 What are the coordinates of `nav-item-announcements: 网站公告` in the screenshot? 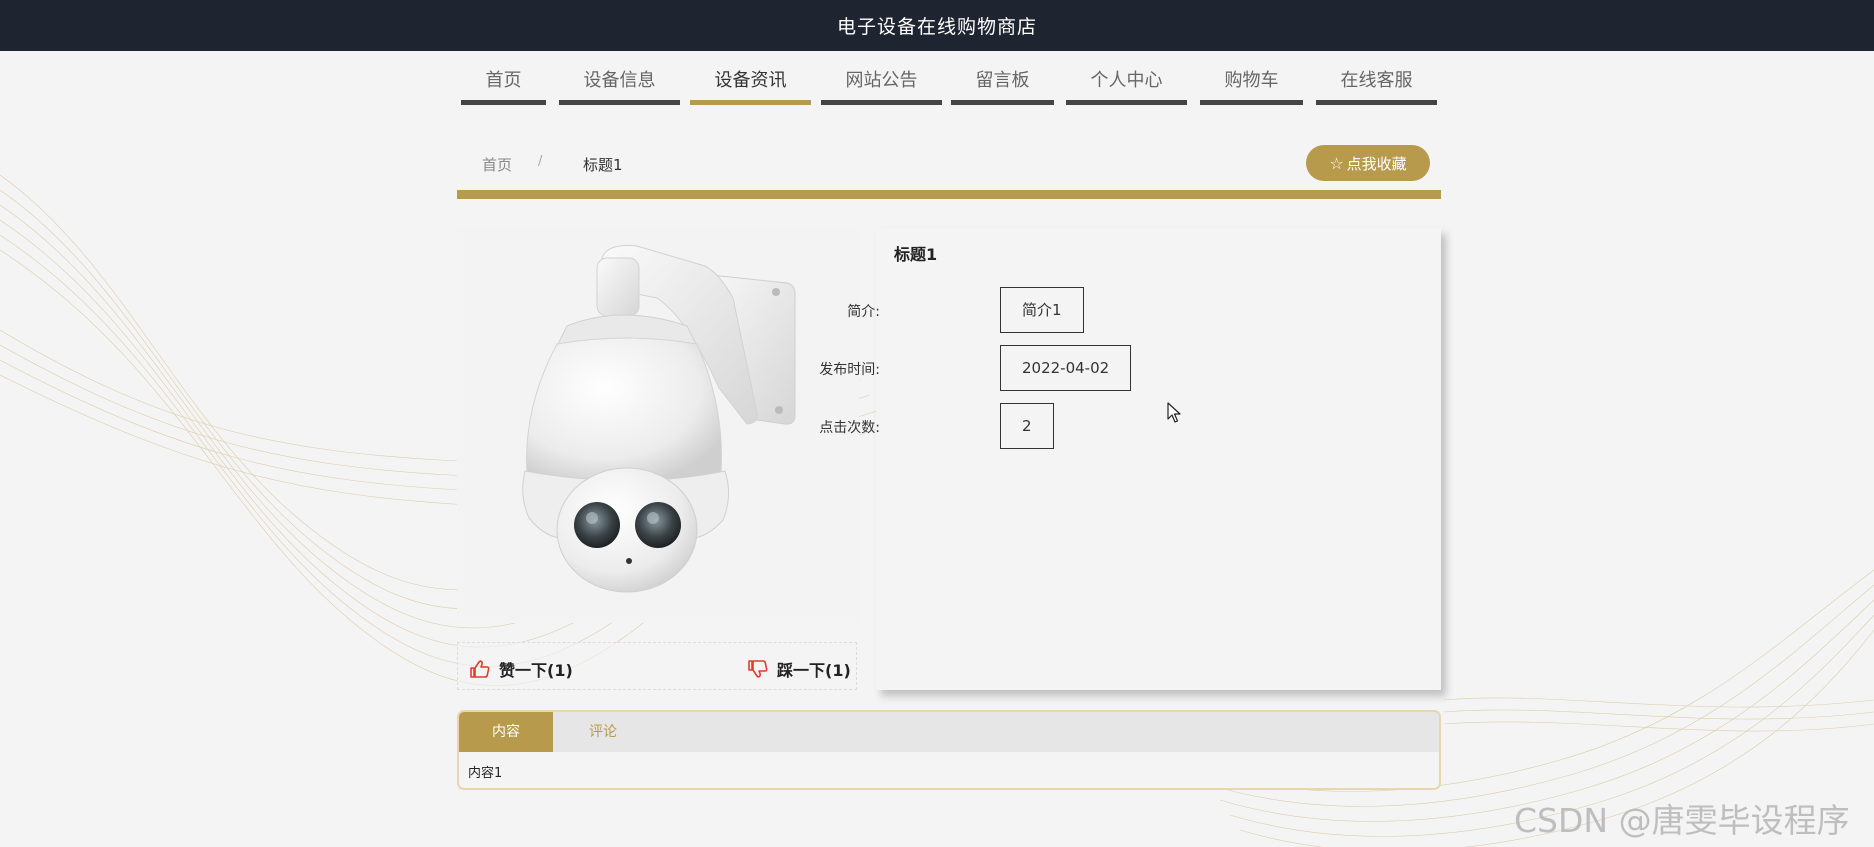 It's located at (881, 85).